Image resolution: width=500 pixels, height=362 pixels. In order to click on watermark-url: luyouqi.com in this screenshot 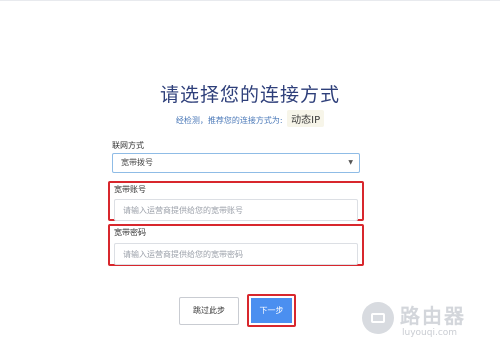, I will do `click(430, 333)`.